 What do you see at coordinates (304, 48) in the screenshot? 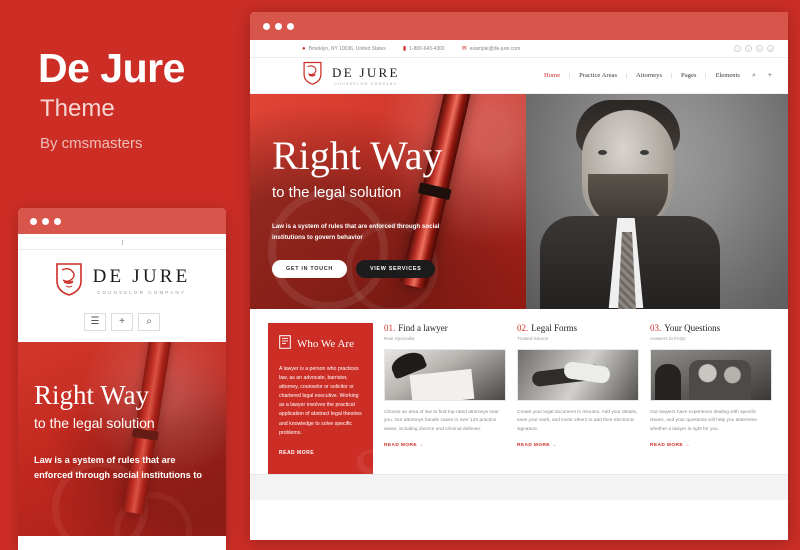
I see `map-pin-icon: ●` at bounding box center [304, 48].